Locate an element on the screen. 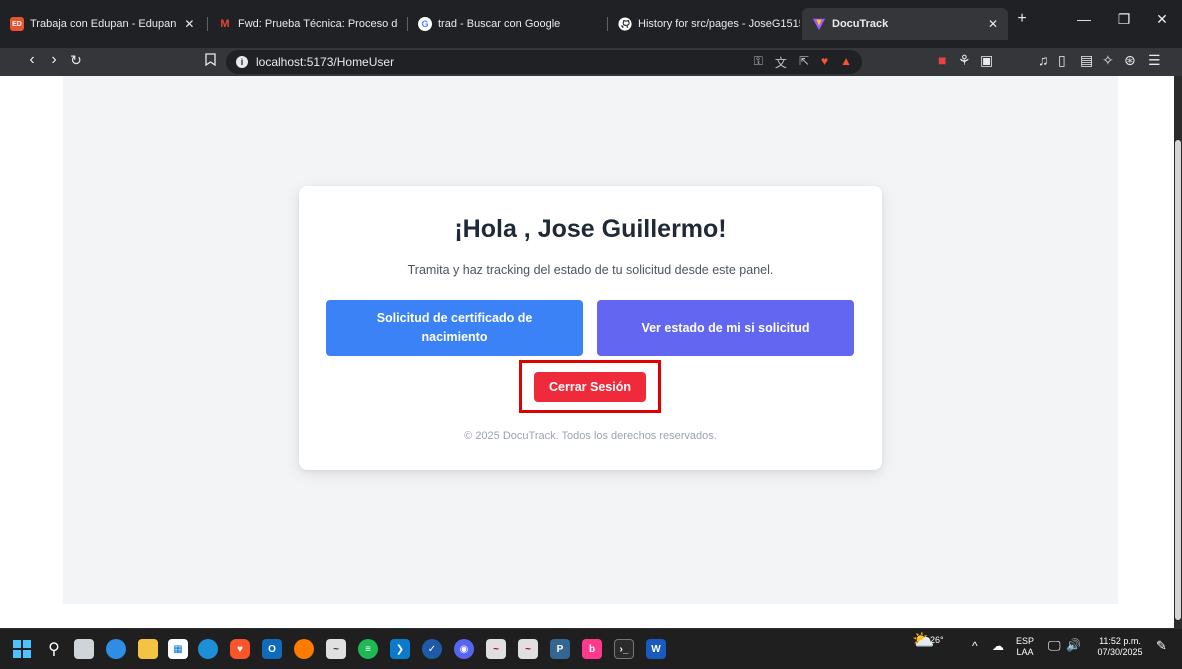 This screenshot has height=669, width=1182. address-bar: i localhost:5173/HomeUser ⚿ 文 ⇱ ♥ ▲ is located at coordinates (544, 62).